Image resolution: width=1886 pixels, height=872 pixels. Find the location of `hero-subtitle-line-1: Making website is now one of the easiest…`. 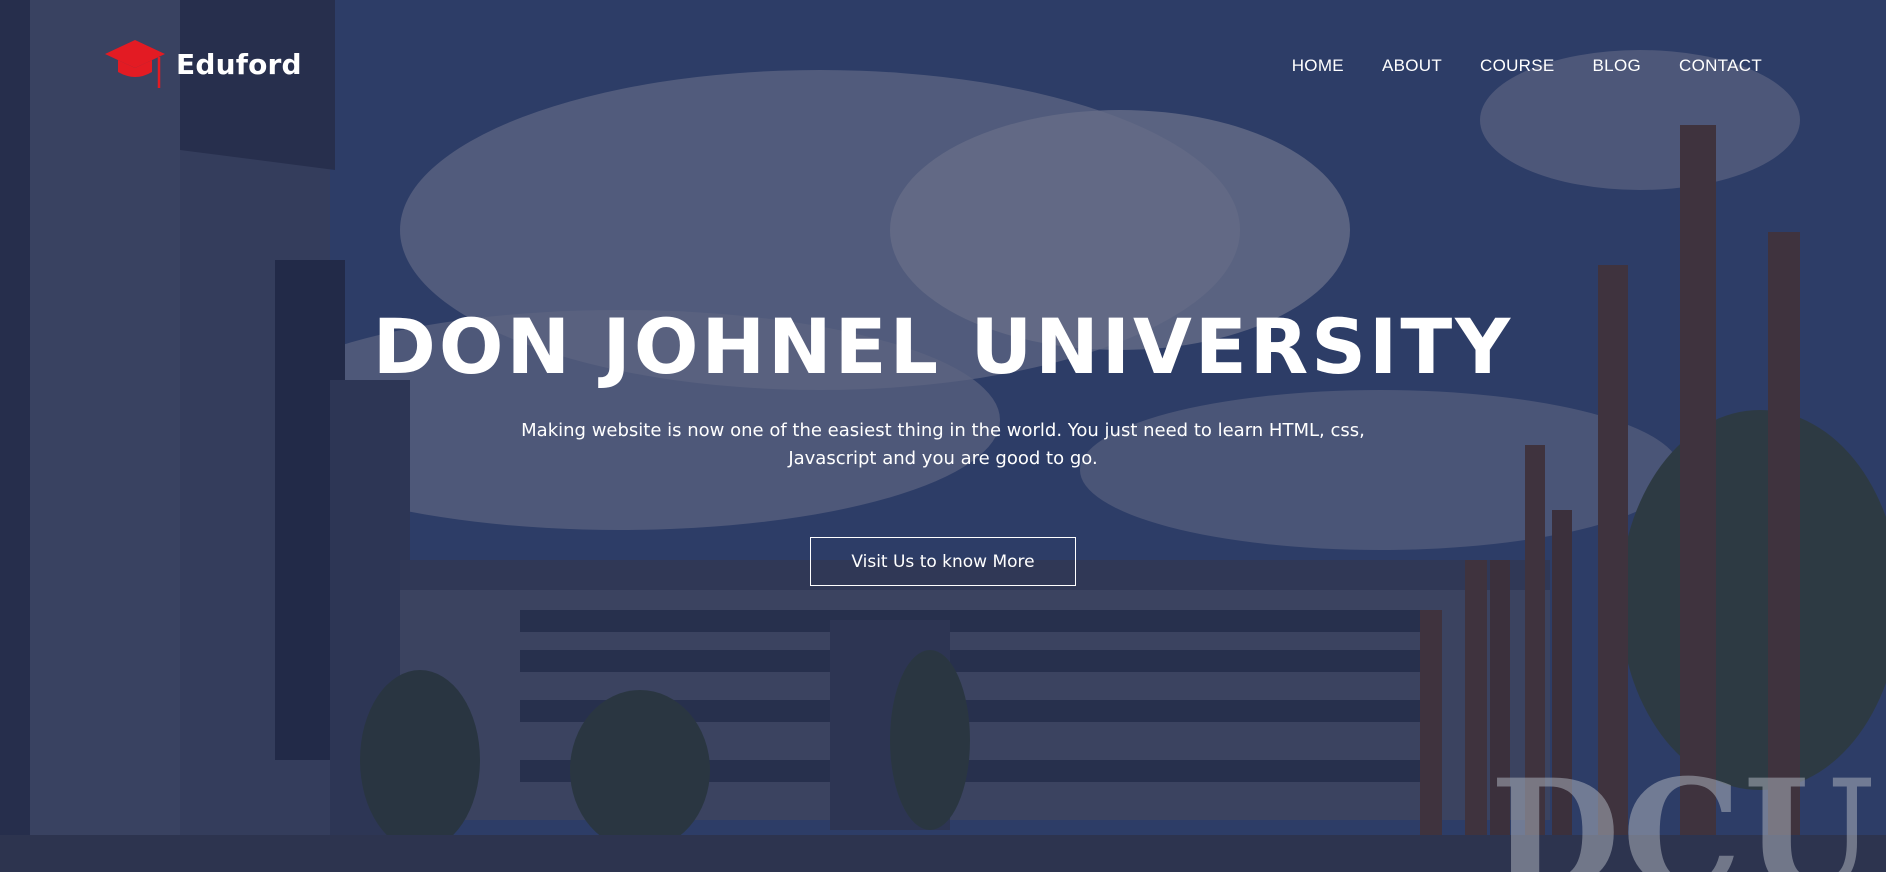

hero-subtitle-line-1: Making website is now one of the easiest… is located at coordinates (943, 430).